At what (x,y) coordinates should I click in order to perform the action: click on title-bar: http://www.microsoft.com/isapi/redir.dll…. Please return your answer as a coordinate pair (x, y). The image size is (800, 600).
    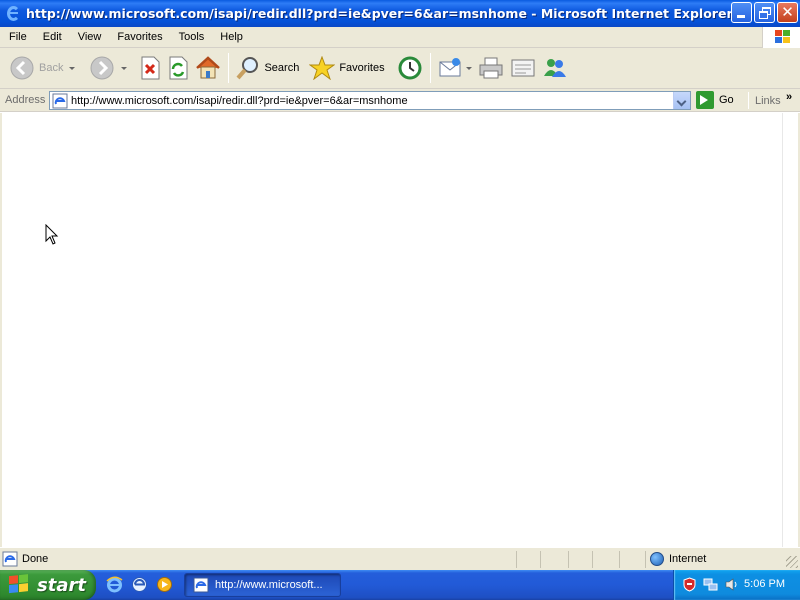
    Looking at the image, I should click on (400, 13).